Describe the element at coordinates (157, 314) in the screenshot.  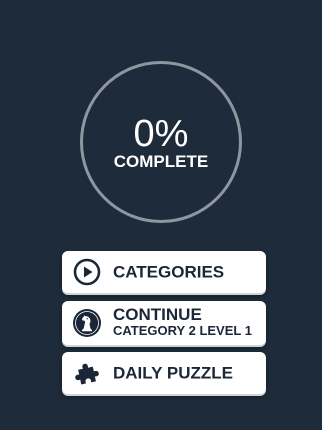
I see `continue-label: CONTINUE` at that location.